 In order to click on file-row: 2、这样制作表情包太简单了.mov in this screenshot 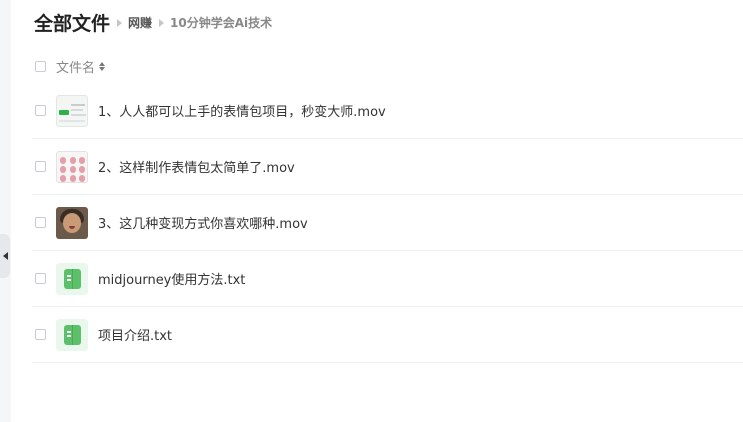, I will do `click(387, 167)`.